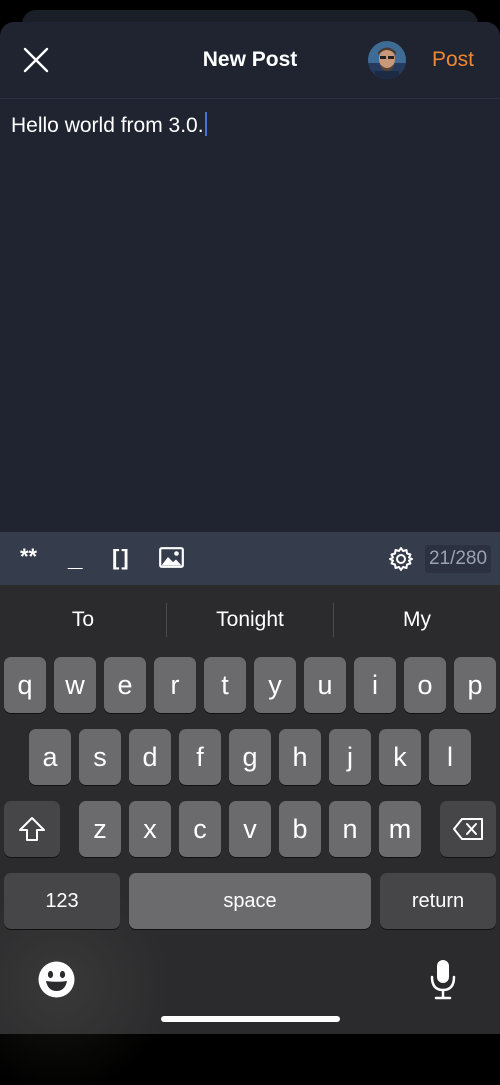 Image resolution: width=500 pixels, height=1085 pixels. I want to click on home-indicator, so click(250, 1019).